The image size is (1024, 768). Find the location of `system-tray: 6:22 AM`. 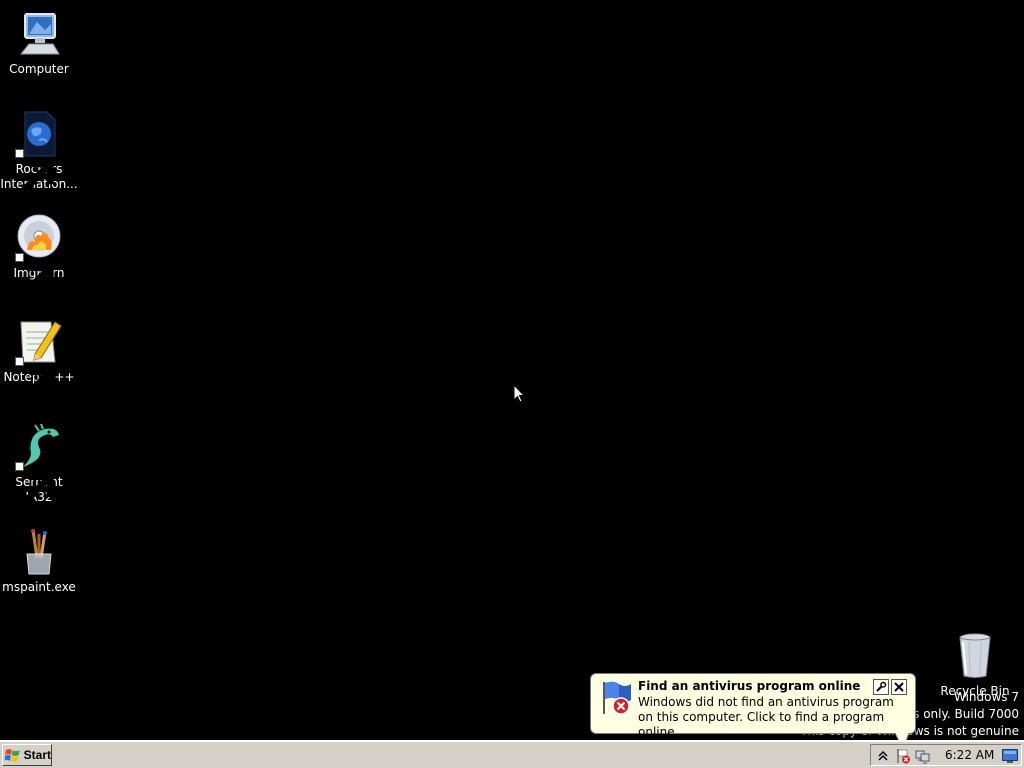

system-tray: 6:22 AM is located at coordinates (946, 755).